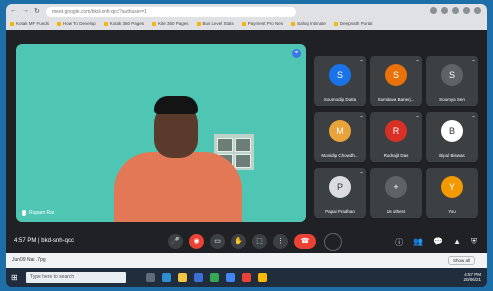 The width and height of the screenshot is (493, 291). I want to click on mic-icon, so click(24, 213).